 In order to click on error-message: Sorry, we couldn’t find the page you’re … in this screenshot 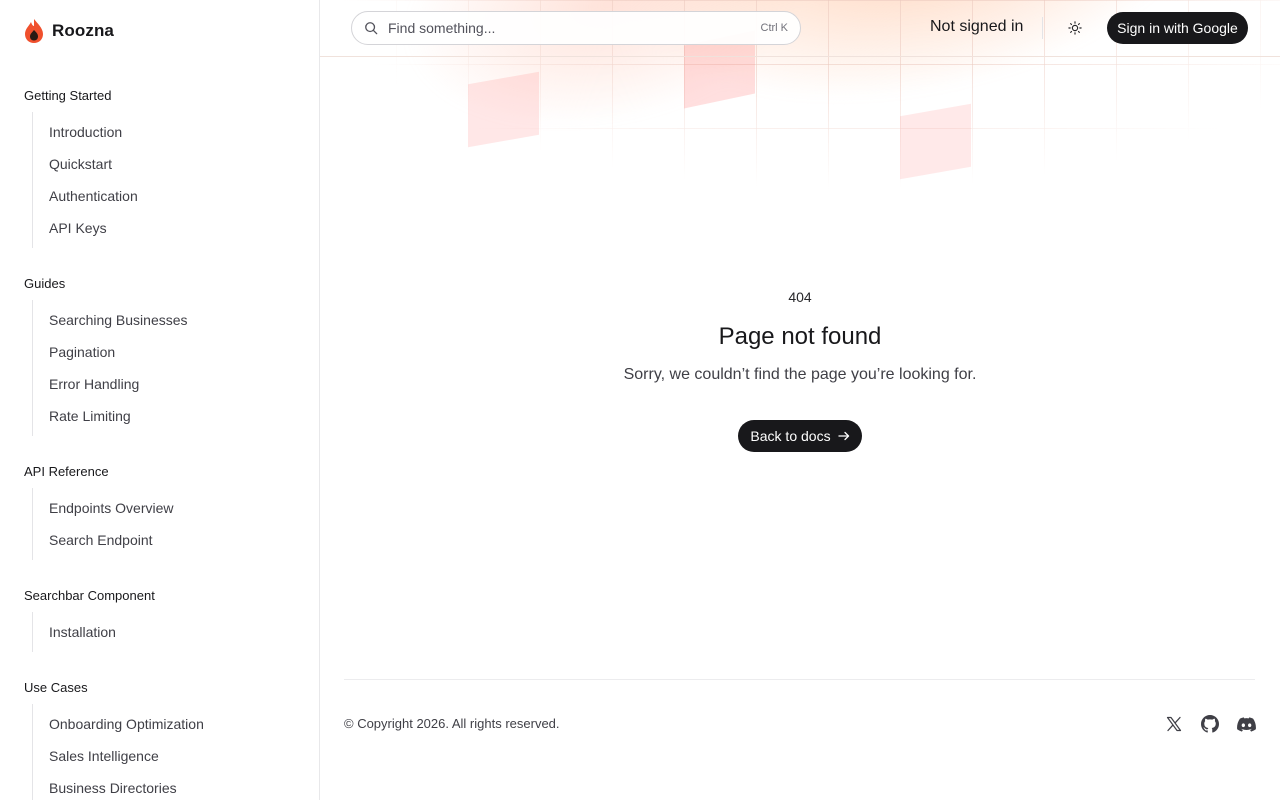, I will do `click(800, 374)`.